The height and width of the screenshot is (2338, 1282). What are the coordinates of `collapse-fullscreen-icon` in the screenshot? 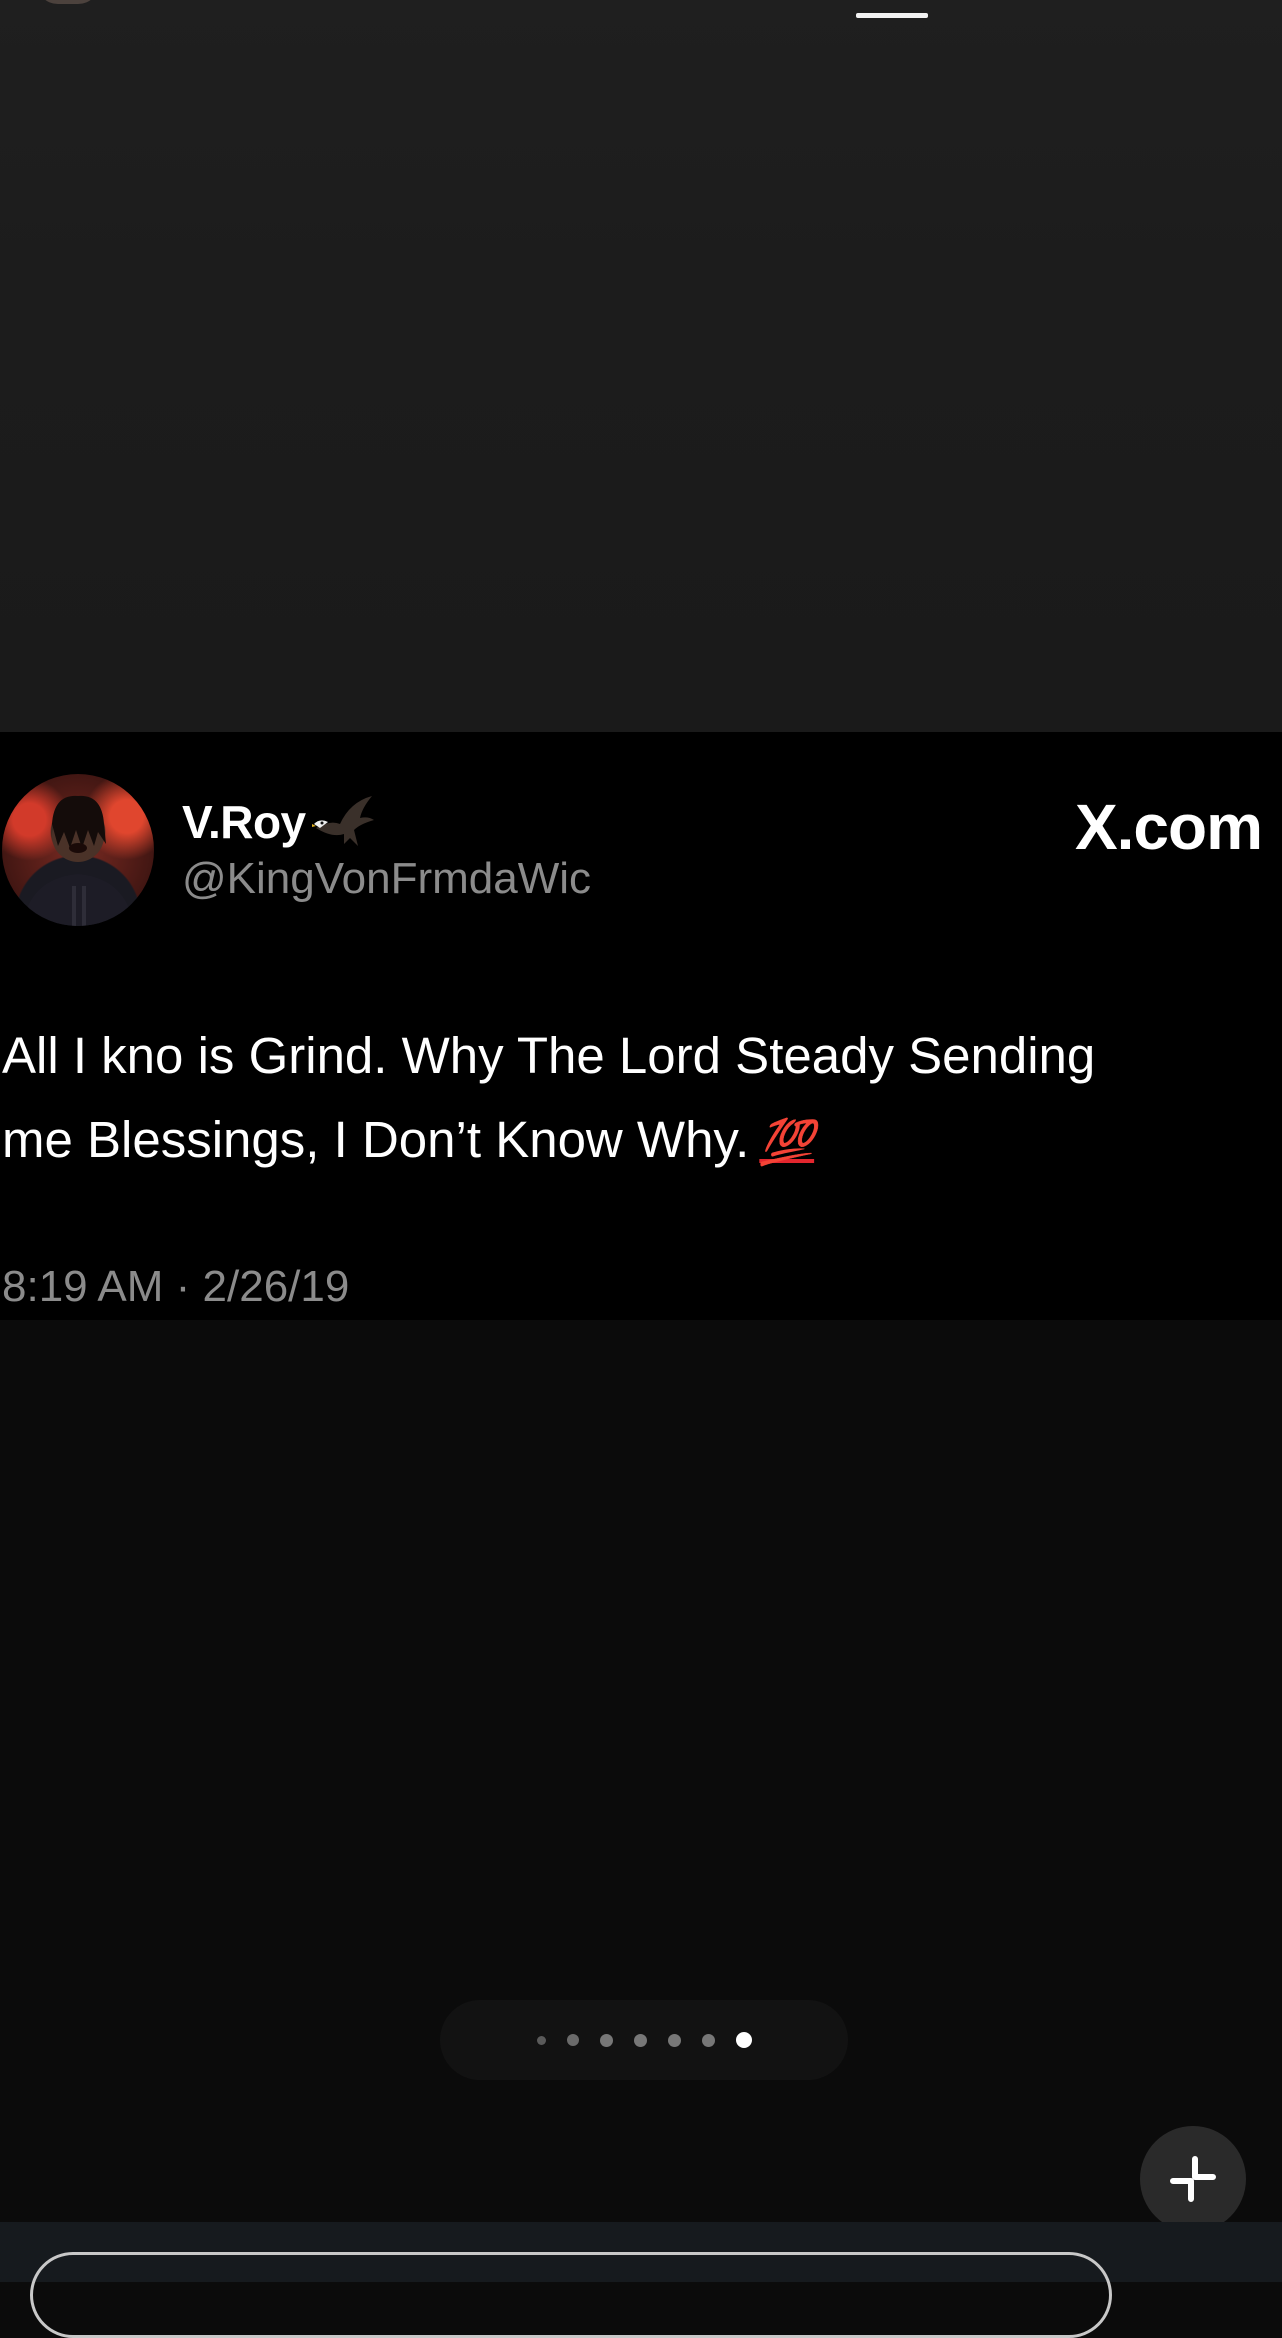 It's located at (1193, 2179).